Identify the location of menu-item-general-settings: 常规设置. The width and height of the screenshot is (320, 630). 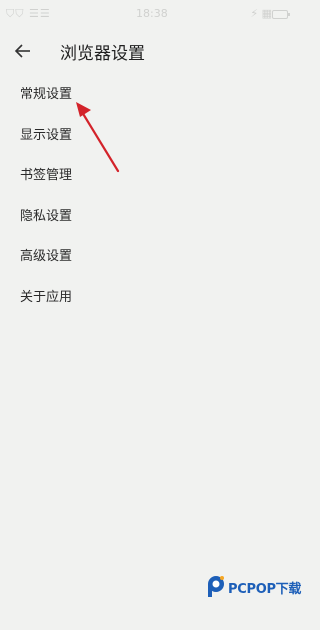
(150, 95).